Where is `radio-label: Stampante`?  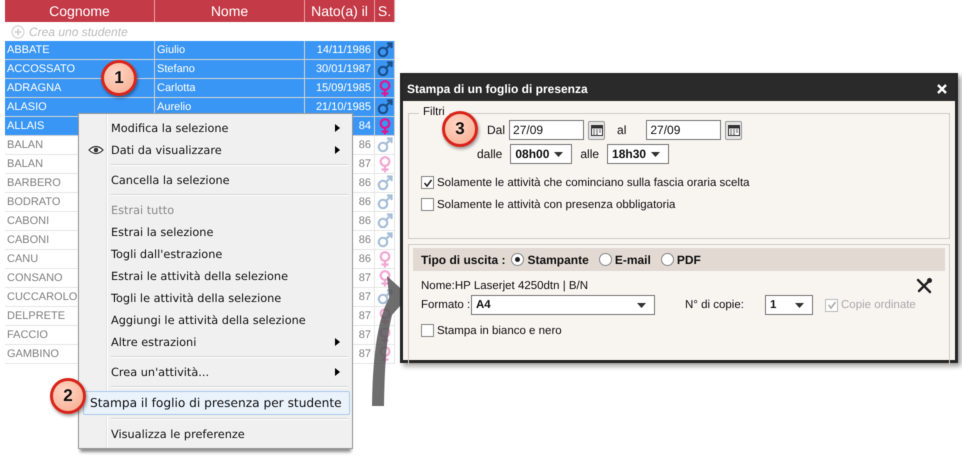
radio-label: Stampante is located at coordinates (558, 259).